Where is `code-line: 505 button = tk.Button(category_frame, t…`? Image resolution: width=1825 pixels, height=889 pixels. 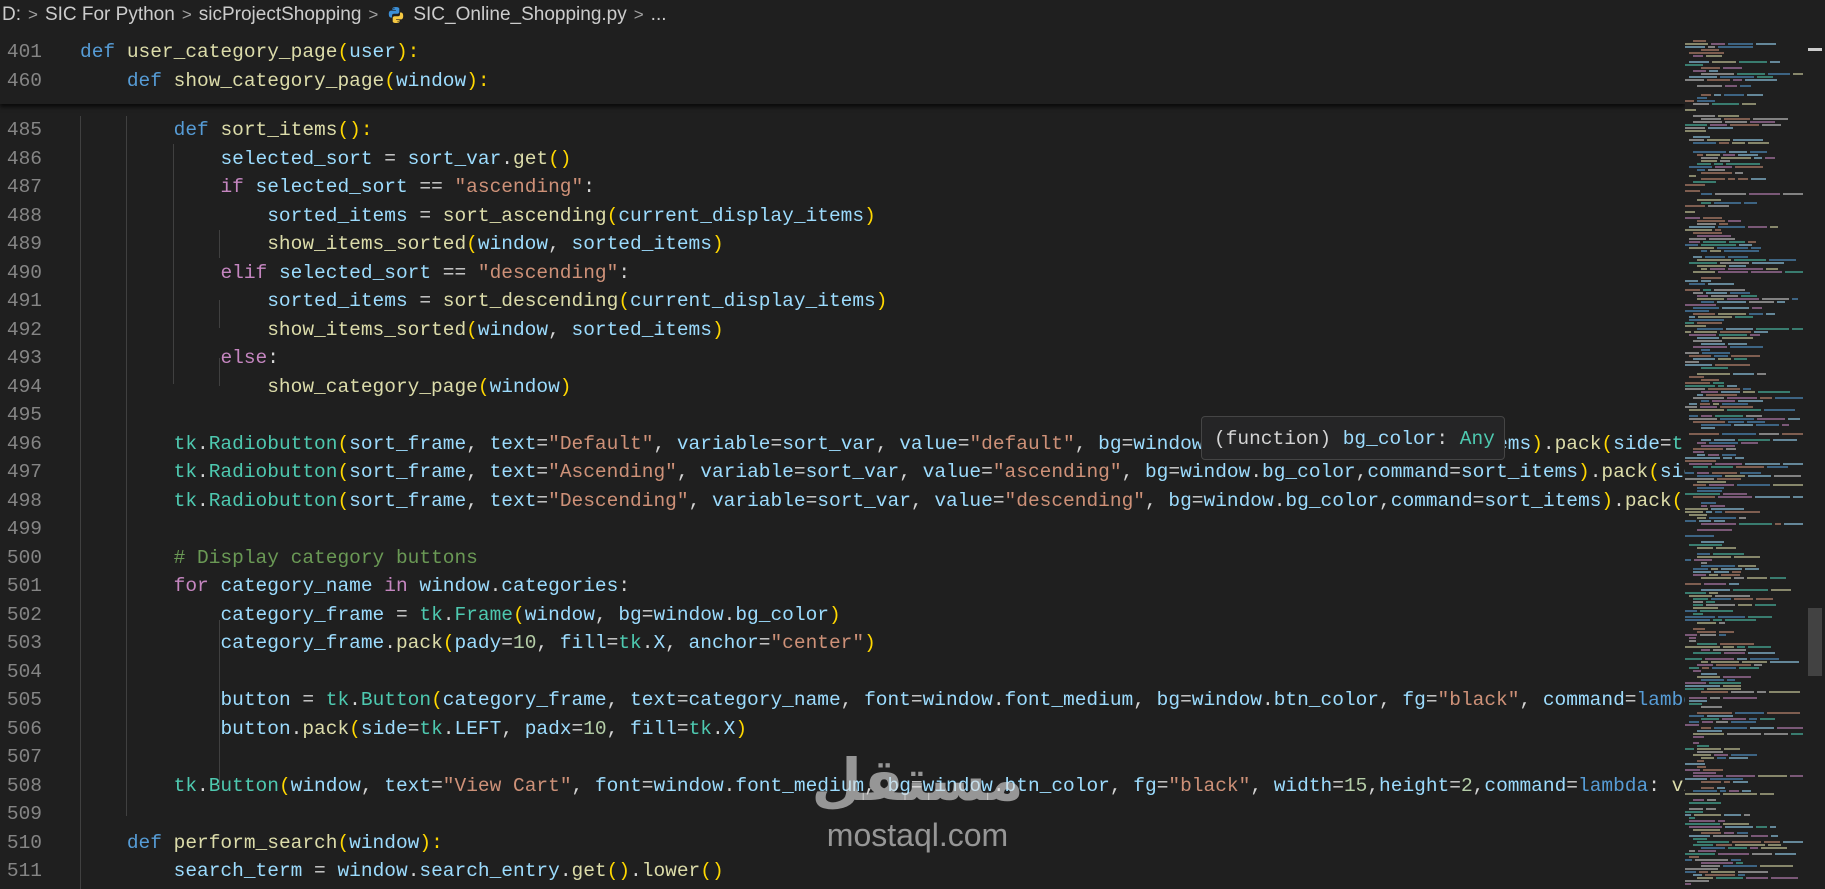 code-line: 505 button = tk.Button(category_frame, t… is located at coordinates (842, 700).